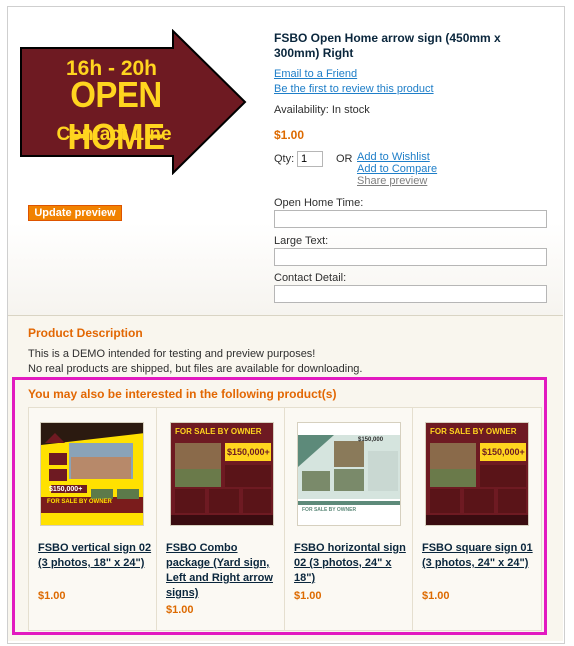  What do you see at coordinates (319, 203) in the screenshot?
I see `option-label-open-home-time: Open Home Time:` at bounding box center [319, 203].